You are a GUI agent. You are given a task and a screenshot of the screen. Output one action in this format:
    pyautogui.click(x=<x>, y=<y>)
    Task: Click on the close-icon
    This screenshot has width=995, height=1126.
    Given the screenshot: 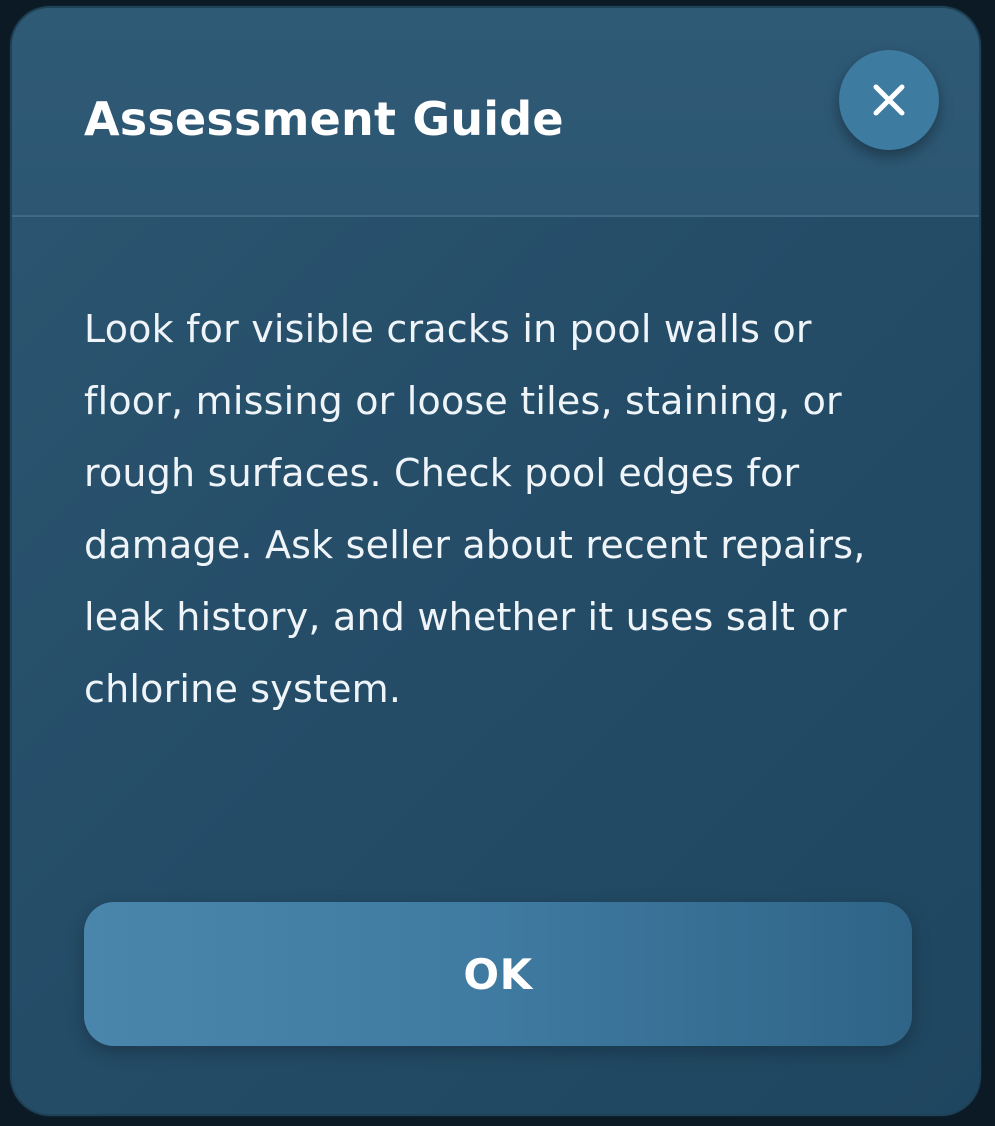 What is the action you would take?
    pyautogui.click(x=889, y=100)
    